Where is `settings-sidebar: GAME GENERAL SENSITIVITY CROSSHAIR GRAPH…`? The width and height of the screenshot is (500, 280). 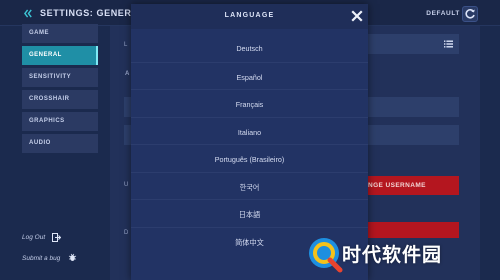
settings-sidebar: GAME GENERAL SENSITIVITY CROSSHAIR GRAPH… is located at coordinates (60, 90).